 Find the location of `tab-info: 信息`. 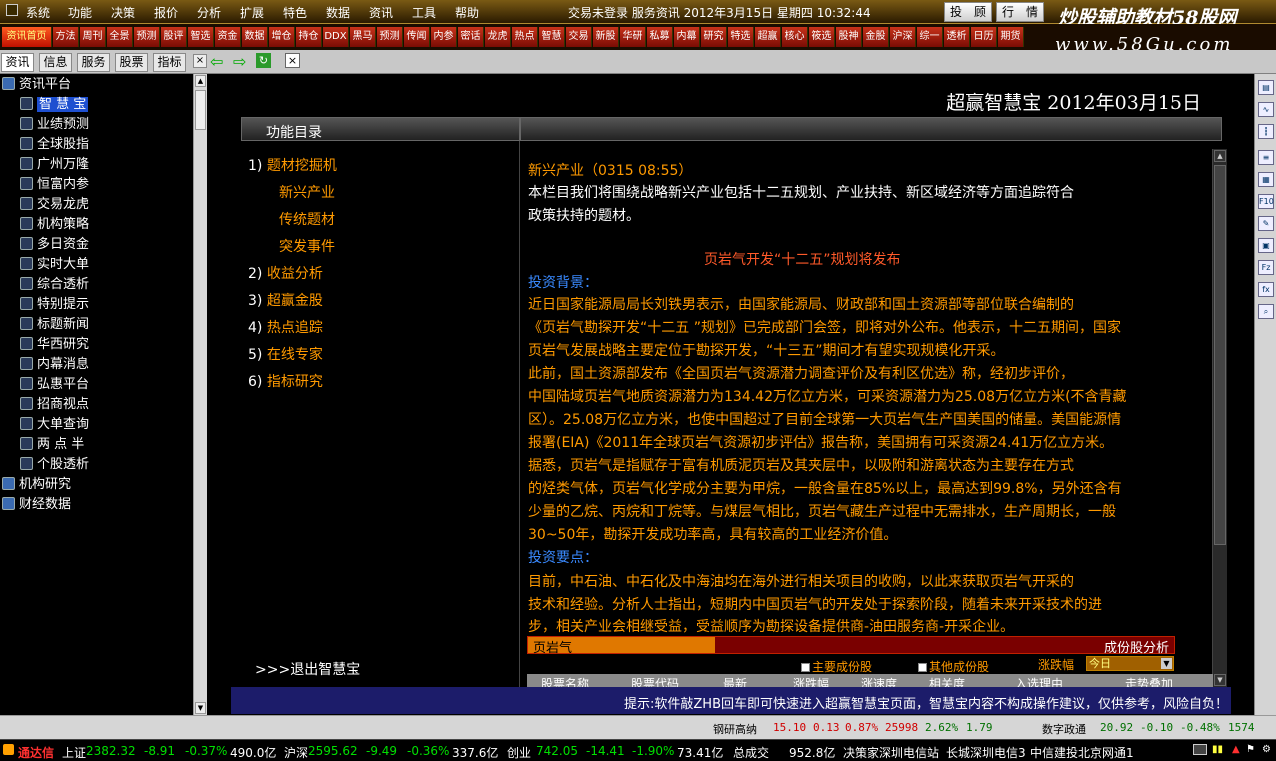

tab-info: 信息 is located at coordinates (55, 62).